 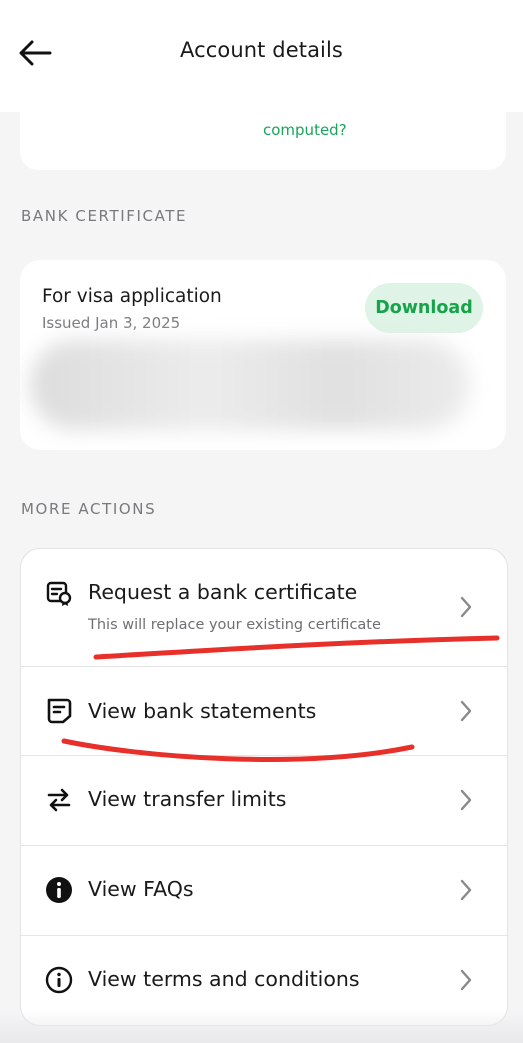 What do you see at coordinates (261, 1026) in the screenshot?
I see `bottom-fade` at bounding box center [261, 1026].